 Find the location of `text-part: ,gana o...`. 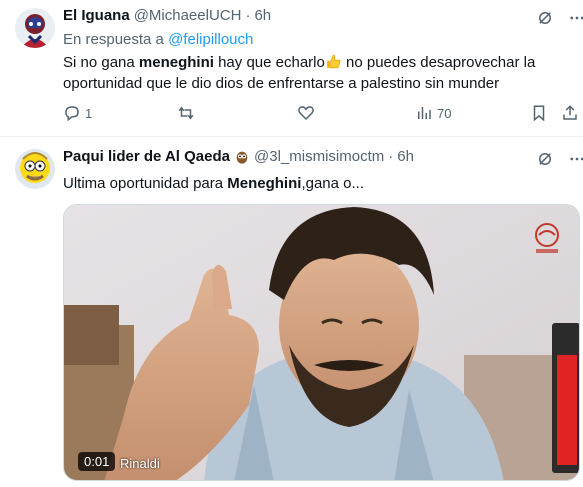

text-part: ,gana o... is located at coordinates (332, 183).